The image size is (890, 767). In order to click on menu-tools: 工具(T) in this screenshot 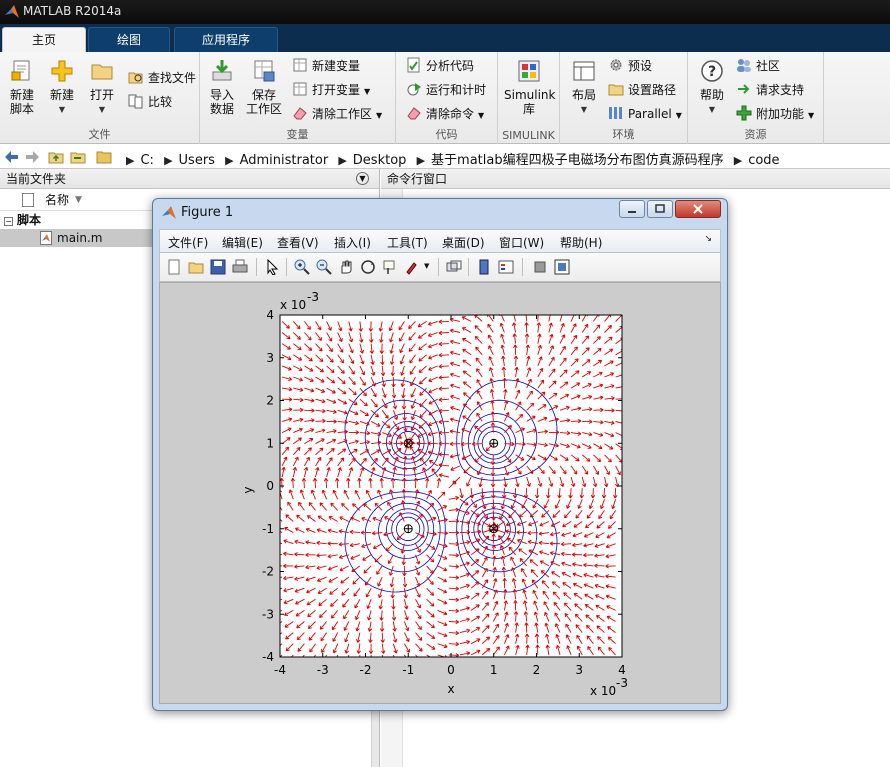, I will do `click(407, 242)`.